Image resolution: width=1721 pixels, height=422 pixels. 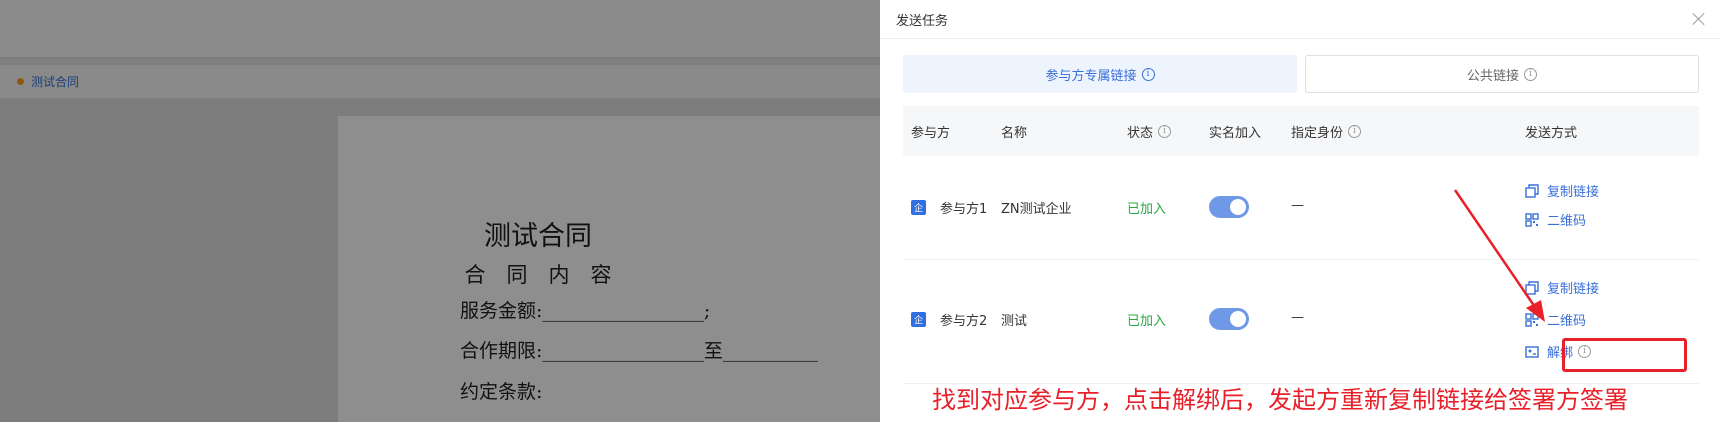 What do you see at coordinates (20, 81) in the screenshot?
I see `tab-status-dot` at bounding box center [20, 81].